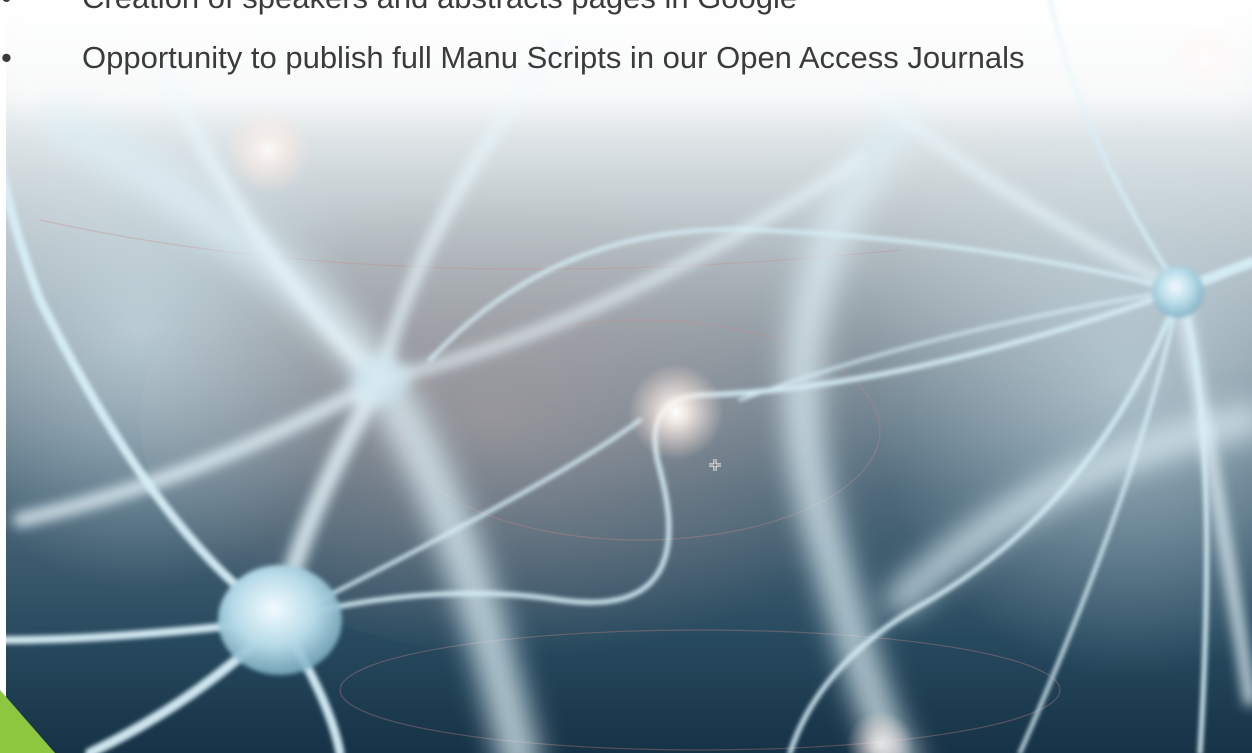 The height and width of the screenshot is (753, 1252). What do you see at coordinates (715, 465) in the screenshot?
I see `crosshair-cursor-icon` at bounding box center [715, 465].